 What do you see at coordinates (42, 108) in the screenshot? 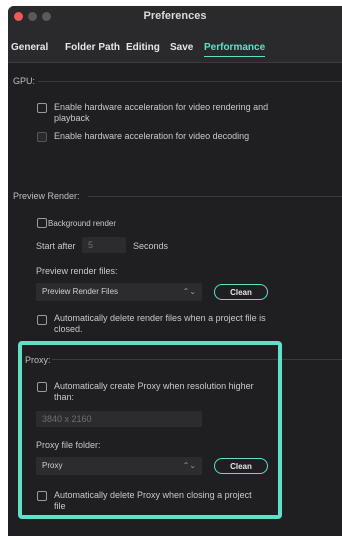
I see `hw-render-checkbox` at bounding box center [42, 108].